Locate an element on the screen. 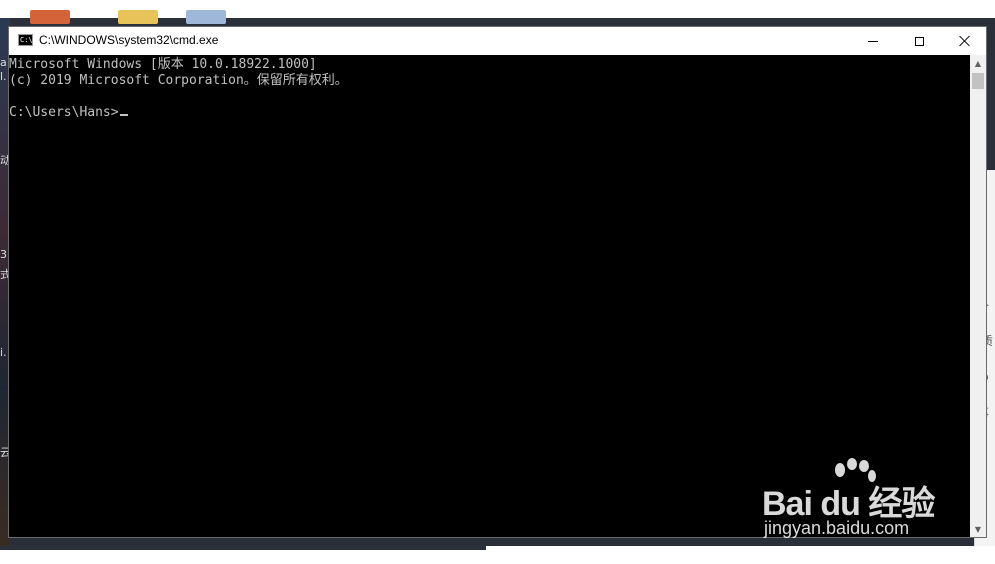 The image size is (995, 564). background-bottom-strip is located at coordinates (497, 555).